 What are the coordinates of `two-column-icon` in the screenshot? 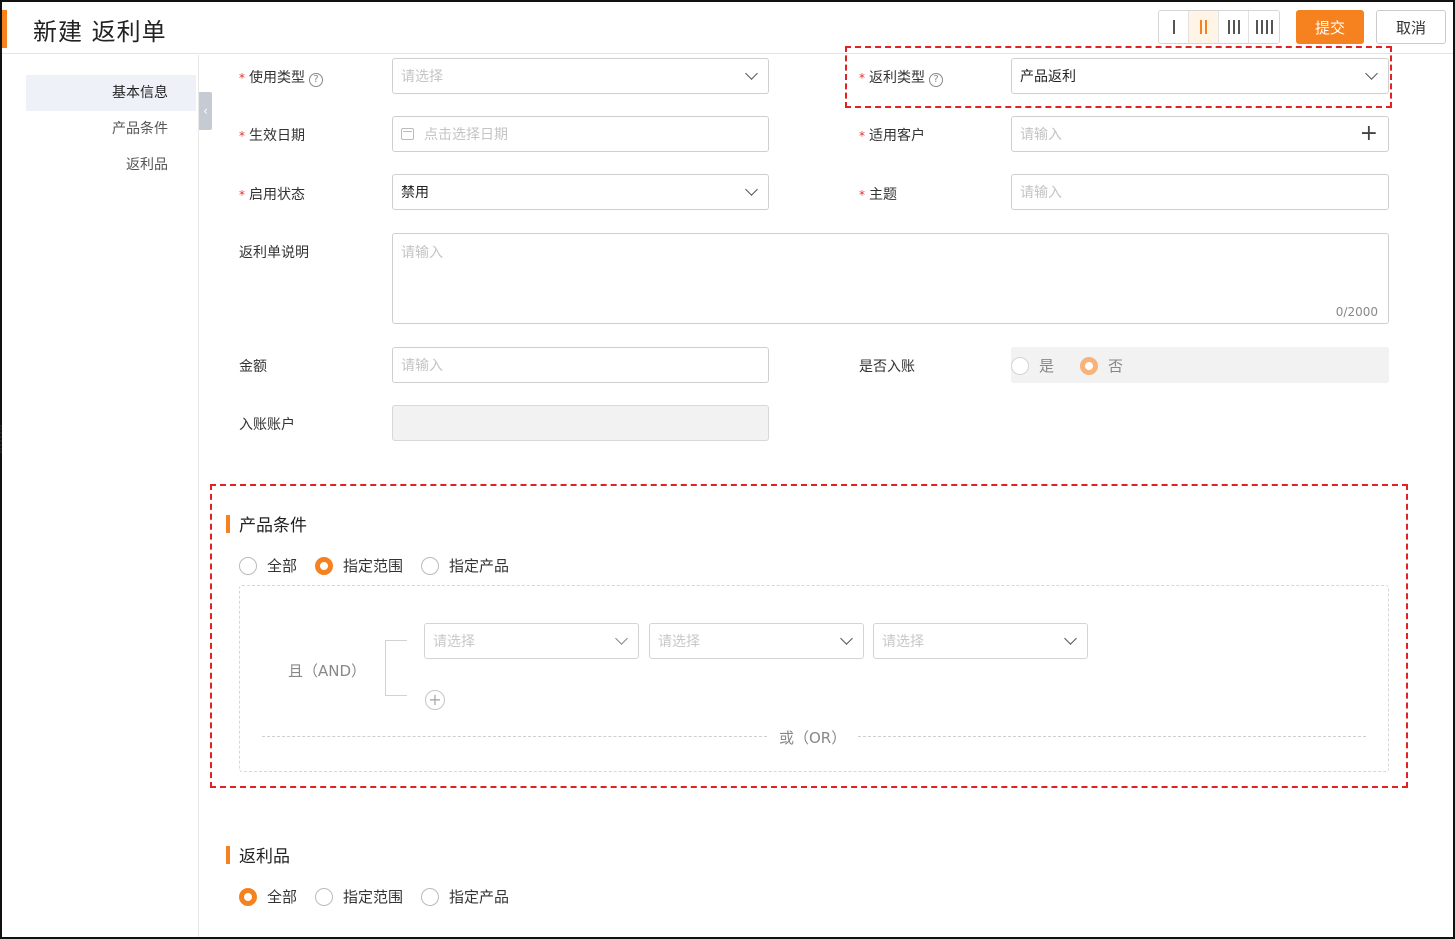 It's located at (1203, 27).